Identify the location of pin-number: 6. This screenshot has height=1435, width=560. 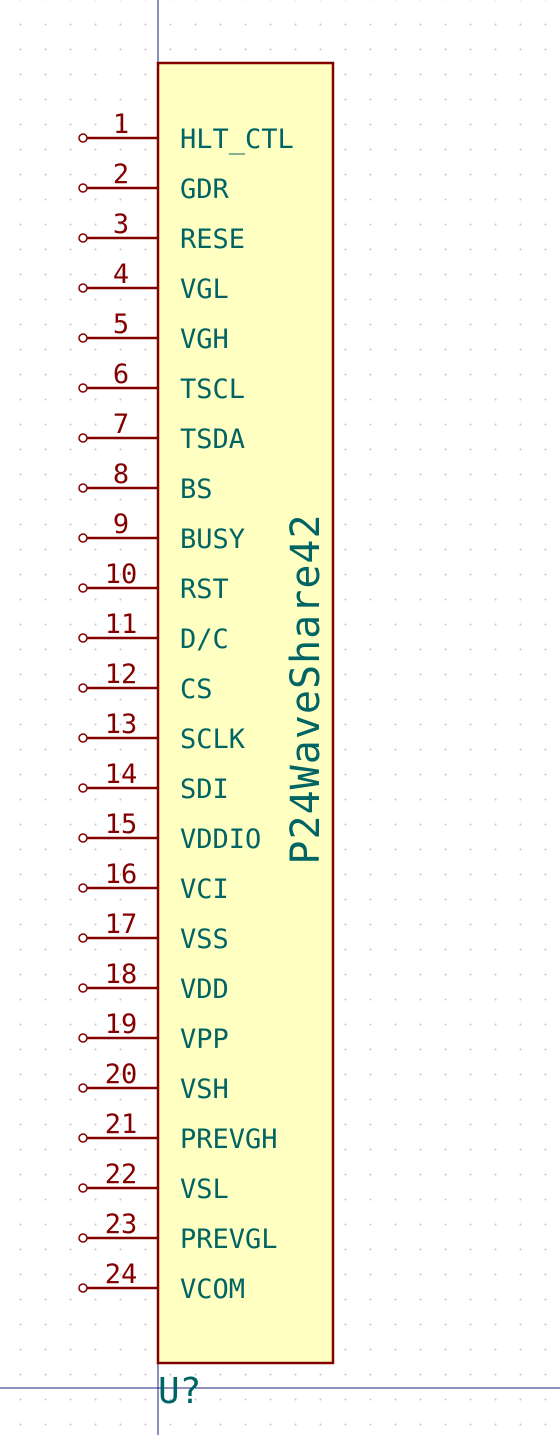
(121, 374).